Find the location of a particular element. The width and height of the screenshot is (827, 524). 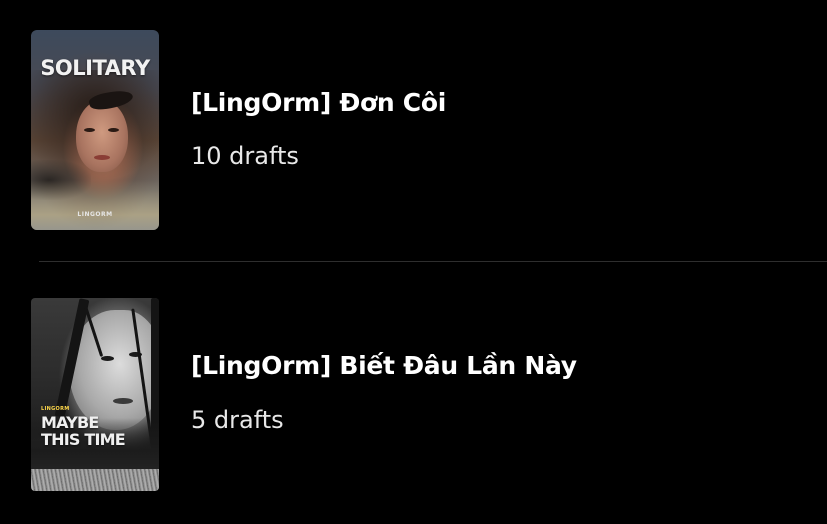

cover-title: SOLITARY is located at coordinates (95, 68).